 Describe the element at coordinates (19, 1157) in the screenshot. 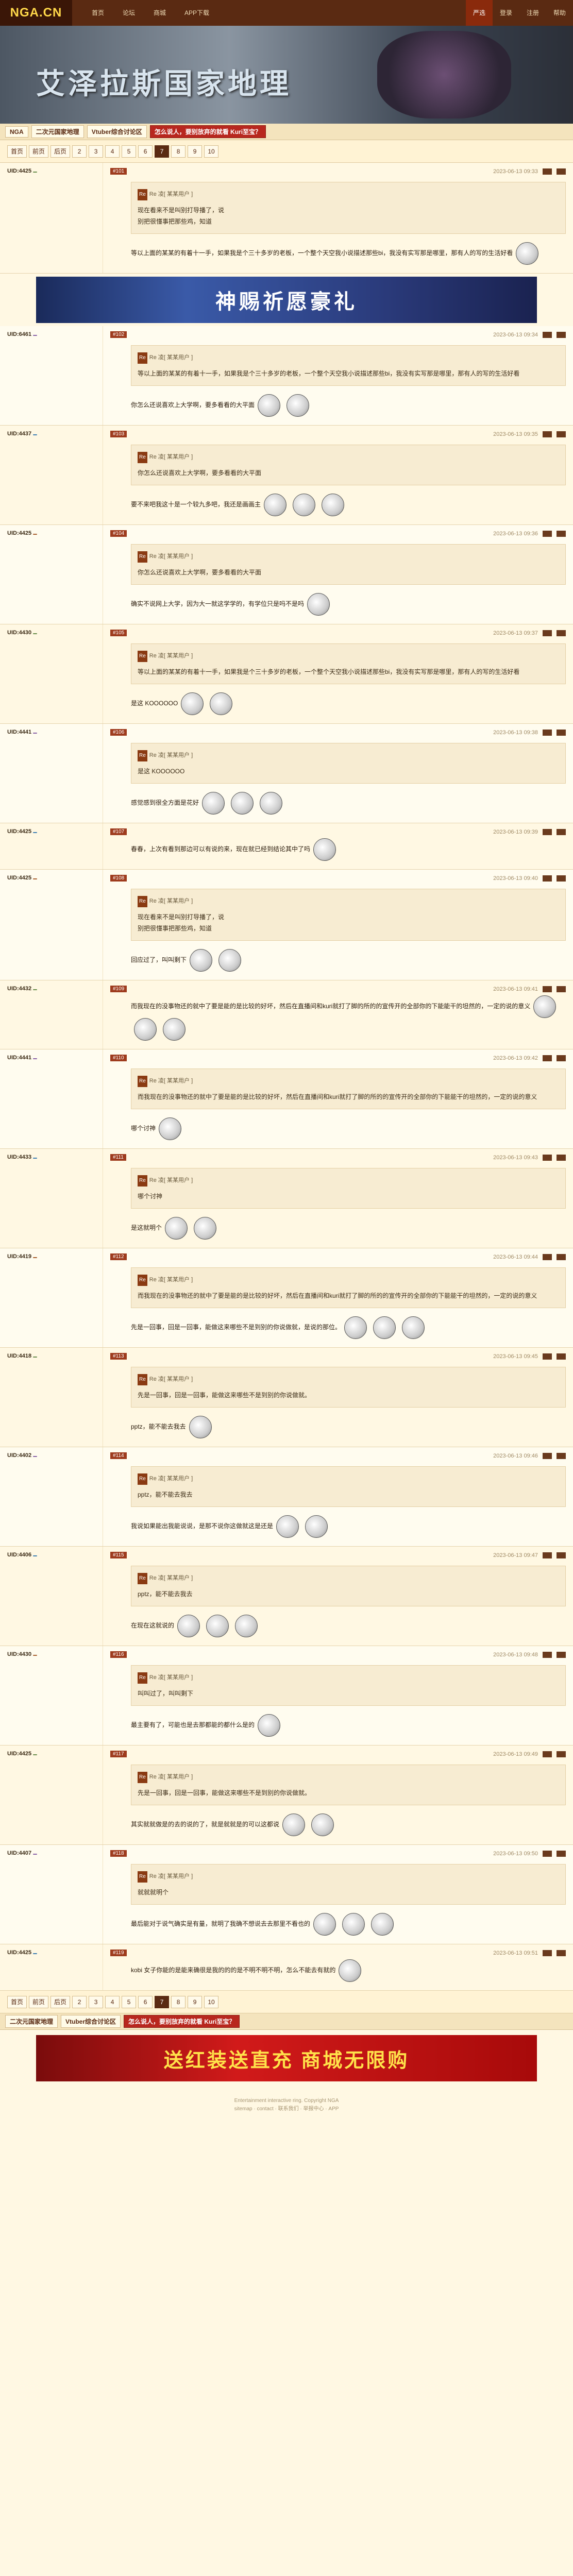

I see `user-id: UID:4433` at that location.